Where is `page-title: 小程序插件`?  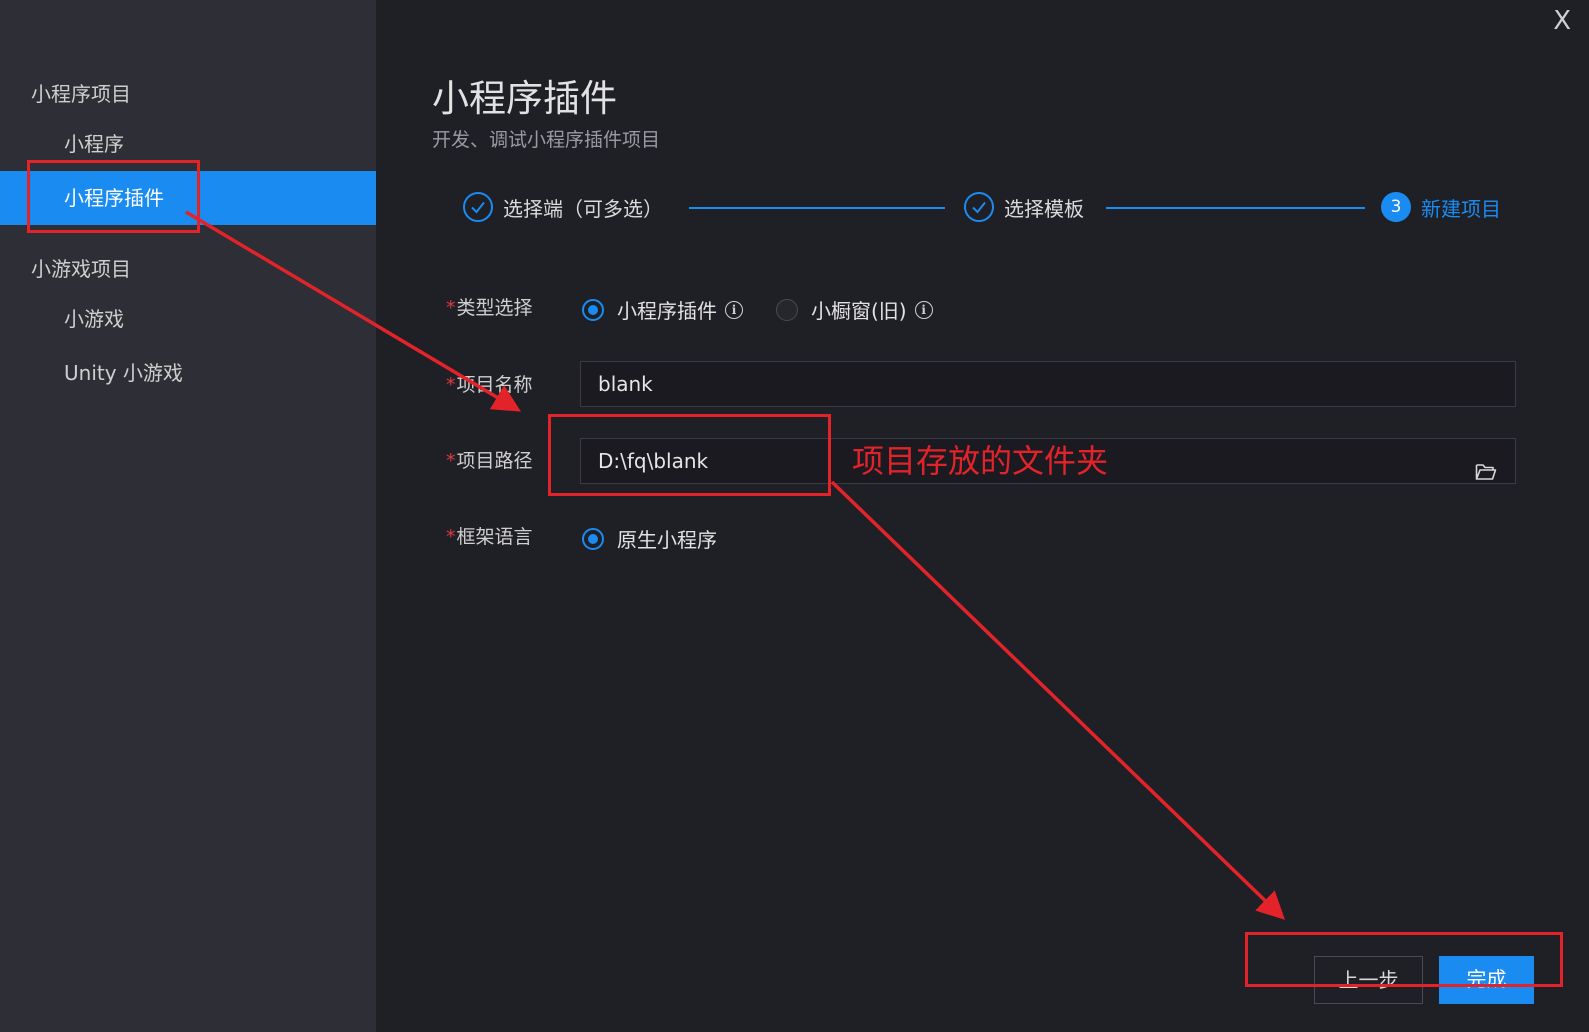
page-title: 小程序插件 is located at coordinates (524, 98).